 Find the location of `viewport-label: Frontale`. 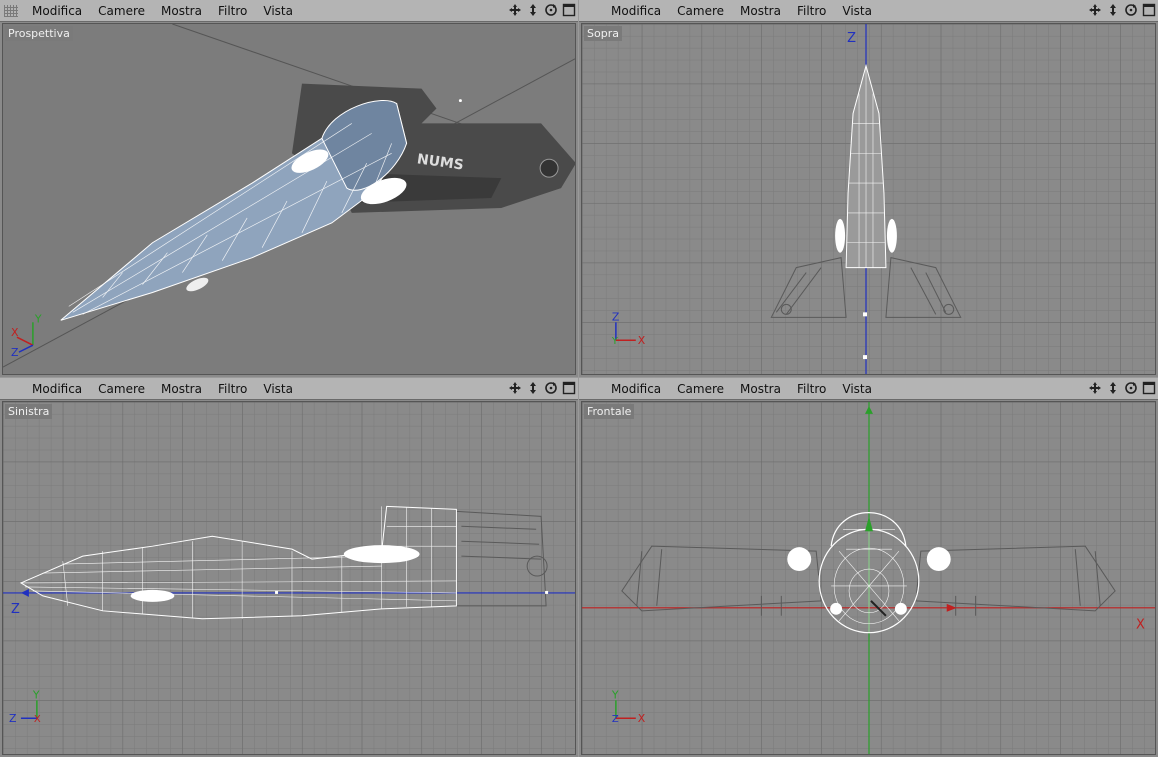

viewport-label: Frontale is located at coordinates (609, 411).